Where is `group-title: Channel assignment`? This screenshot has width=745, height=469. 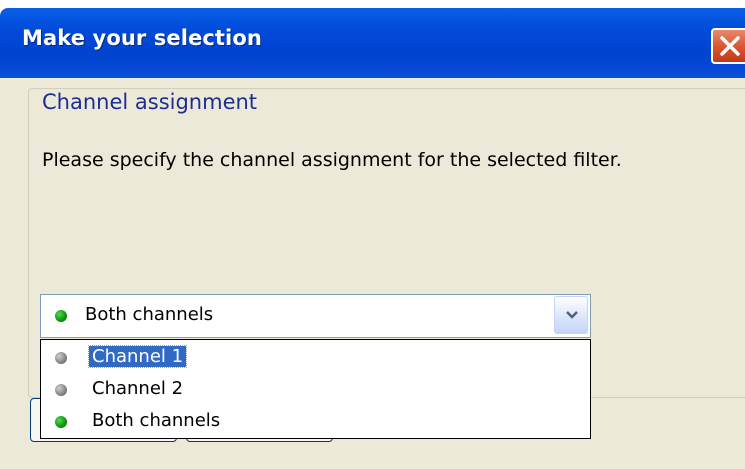 group-title: Channel assignment is located at coordinates (150, 102).